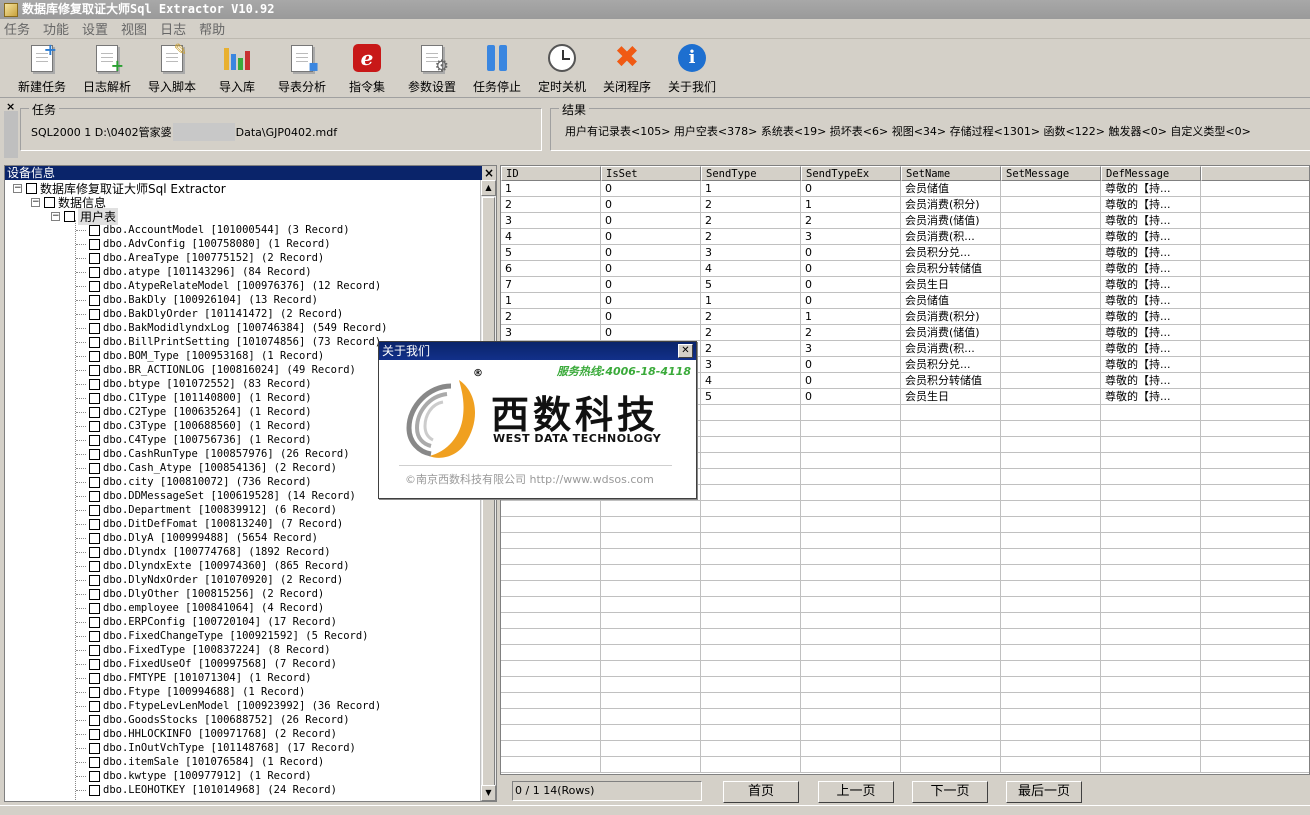 The width and height of the screenshot is (1310, 815). I want to click on menu-task: 任务, so click(17, 28).